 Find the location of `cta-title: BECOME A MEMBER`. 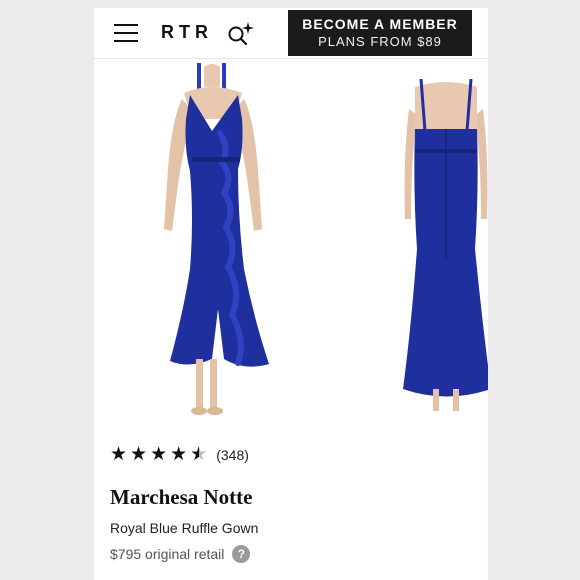

cta-title: BECOME A MEMBER is located at coordinates (380, 24).